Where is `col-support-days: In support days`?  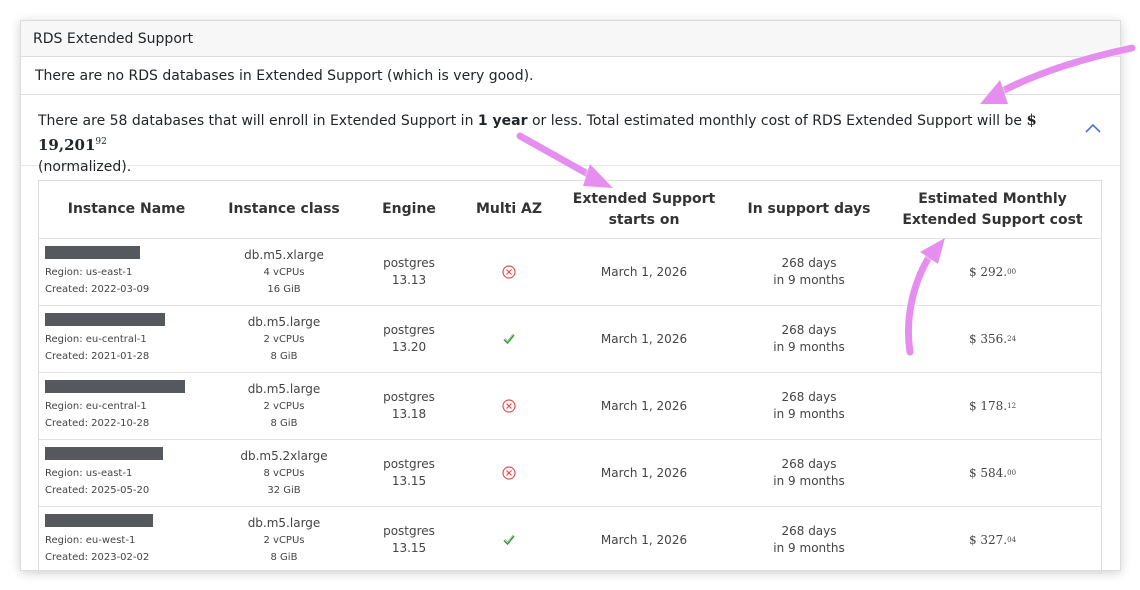 col-support-days: In support days is located at coordinates (809, 209).